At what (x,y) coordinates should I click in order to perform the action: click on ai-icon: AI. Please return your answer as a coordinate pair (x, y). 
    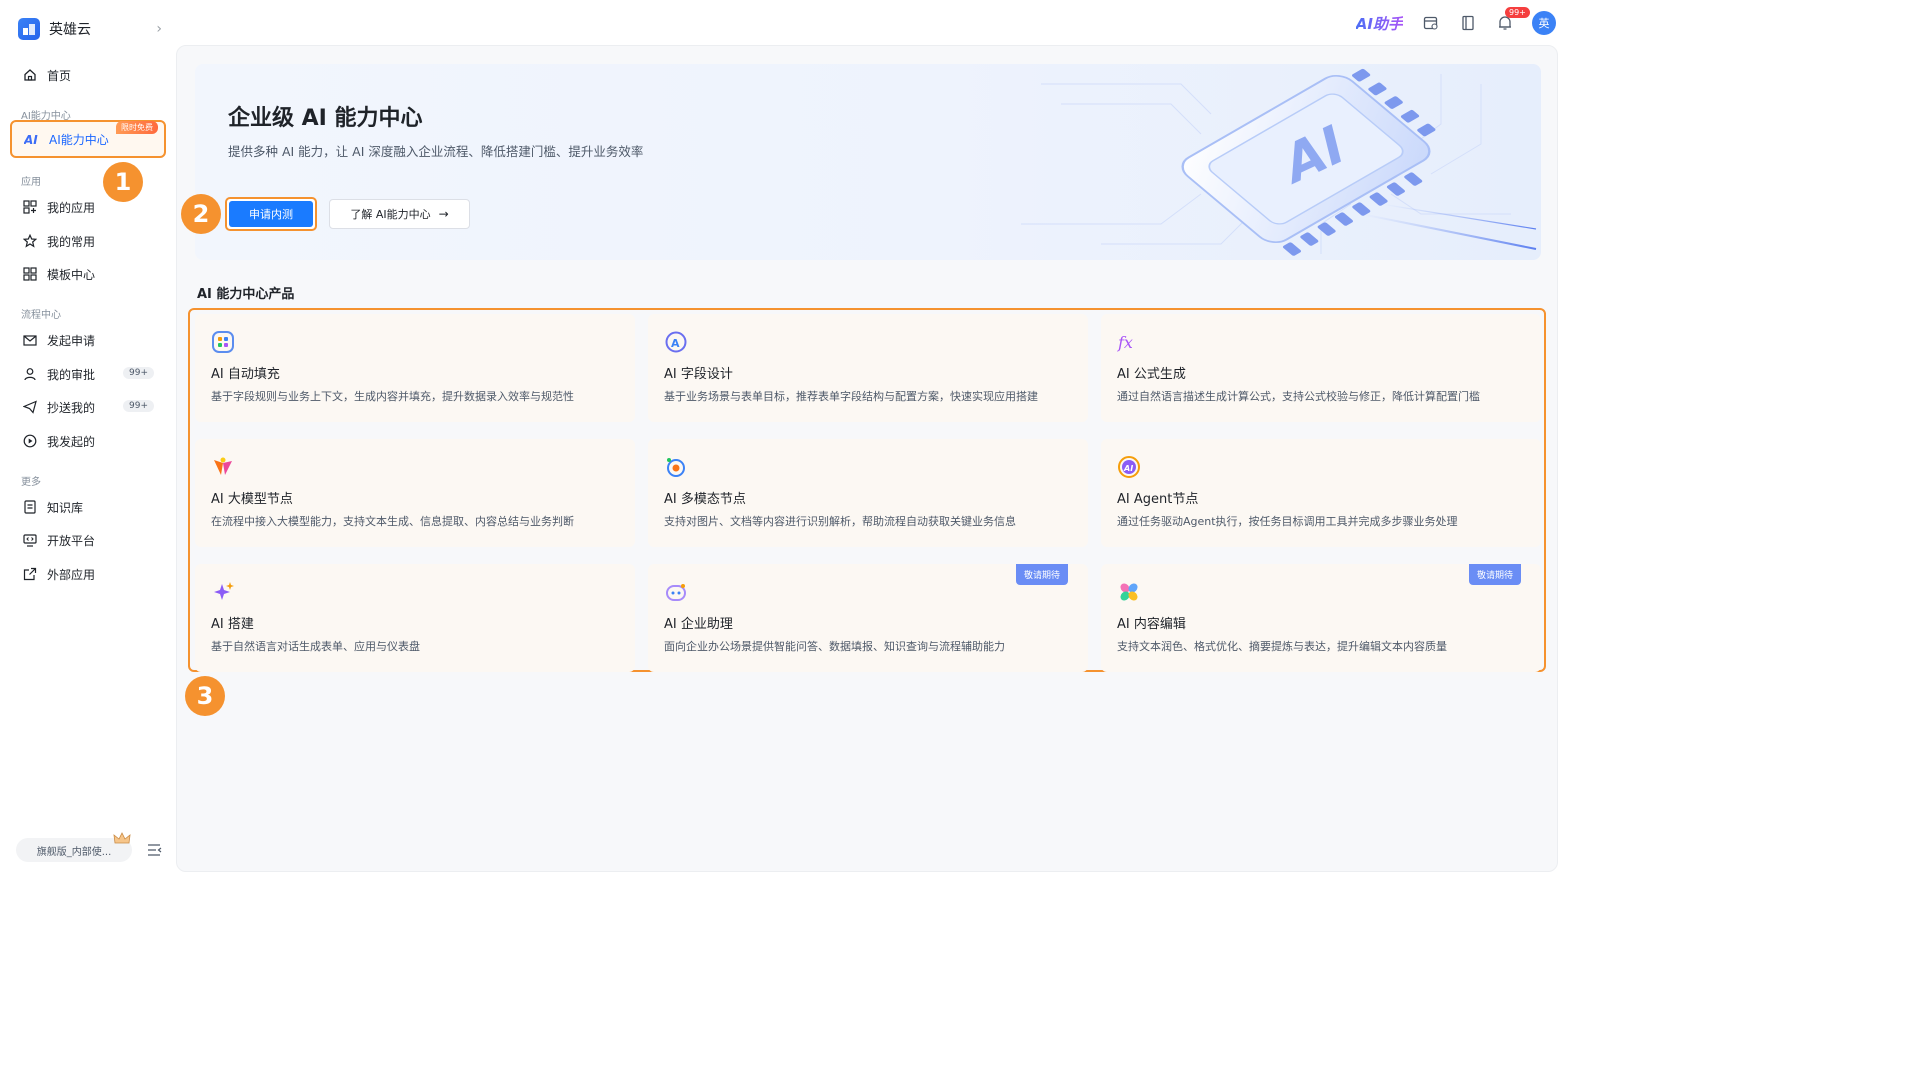
    Looking at the image, I should click on (32, 139).